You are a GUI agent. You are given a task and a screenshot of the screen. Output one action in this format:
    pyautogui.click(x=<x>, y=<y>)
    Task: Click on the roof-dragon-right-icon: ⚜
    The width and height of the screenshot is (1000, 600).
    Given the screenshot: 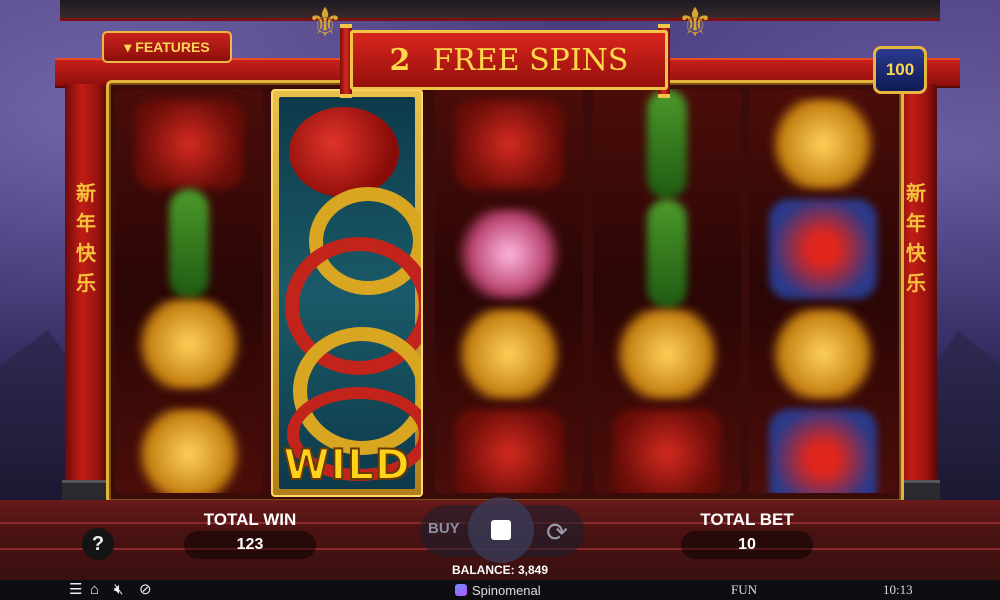 What is the action you would take?
    pyautogui.click(x=695, y=23)
    